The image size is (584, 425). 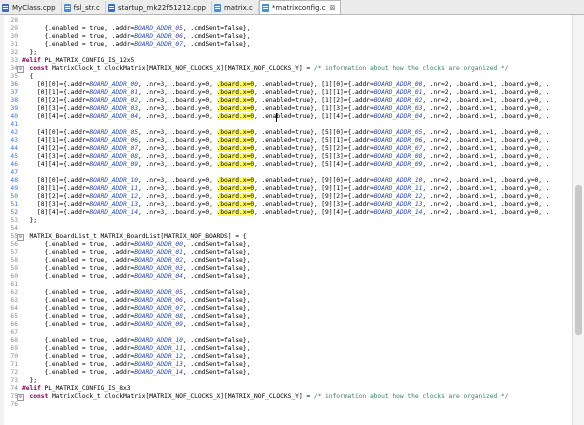 What do you see at coordinates (286, 285) in the screenshot?
I see `code-line: 61` at bounding box center [286, 285].